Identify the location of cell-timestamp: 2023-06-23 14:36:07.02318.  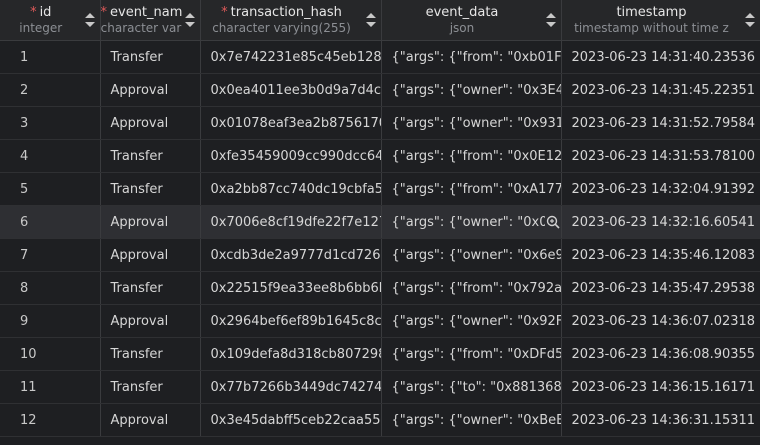
(660, 321).